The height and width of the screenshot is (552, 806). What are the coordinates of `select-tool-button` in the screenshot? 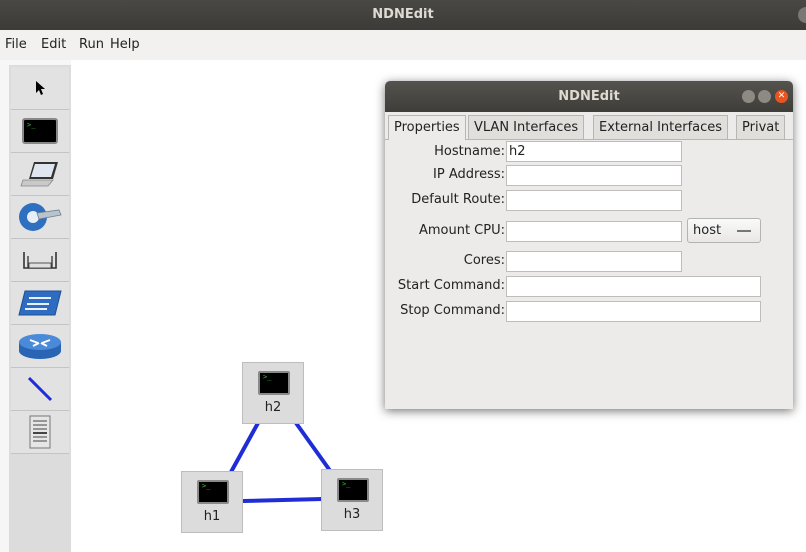 It's located at (40, 88).